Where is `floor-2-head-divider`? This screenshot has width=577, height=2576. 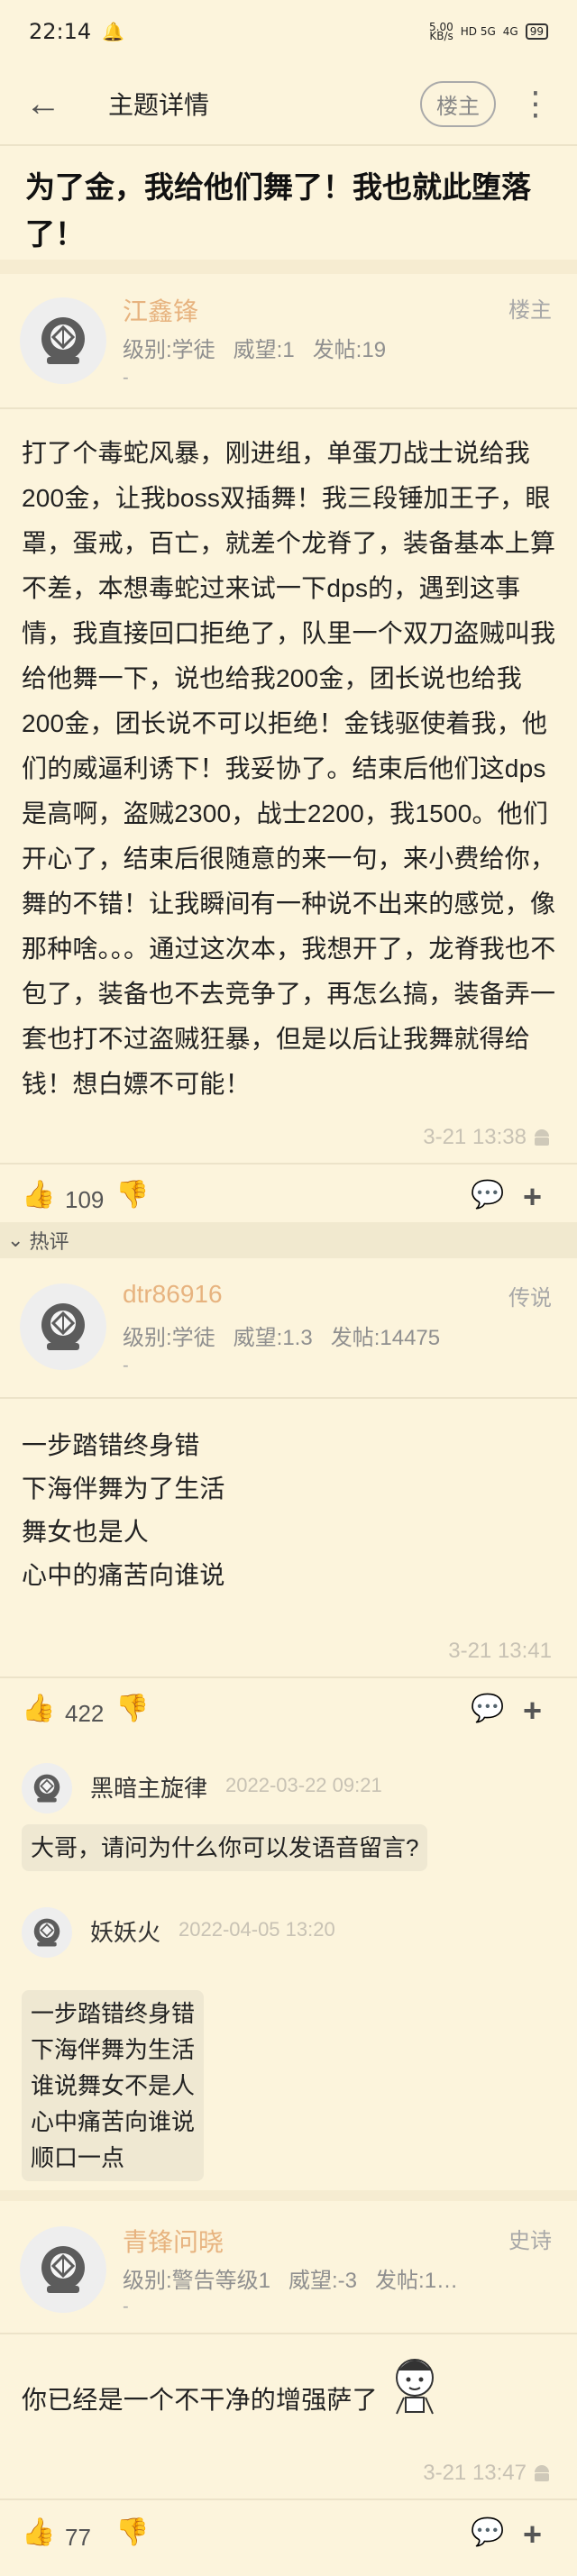
floor-2-head-divider is located at coordinates (288, 1398).